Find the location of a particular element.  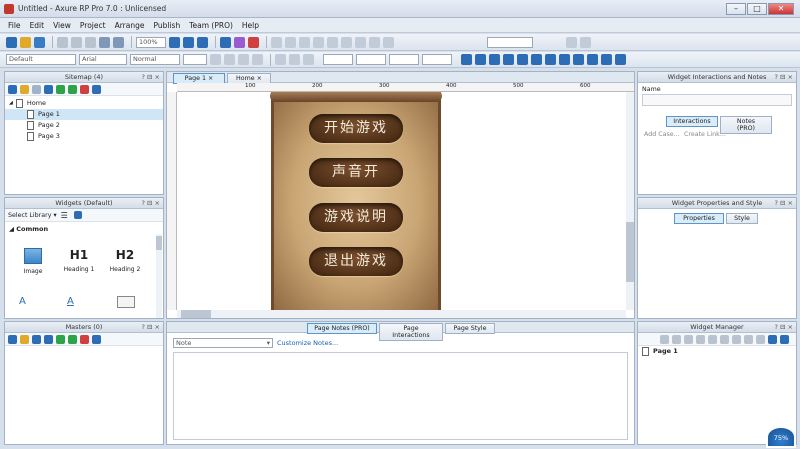

menu-help: Help is located at coordinates (250, 25).